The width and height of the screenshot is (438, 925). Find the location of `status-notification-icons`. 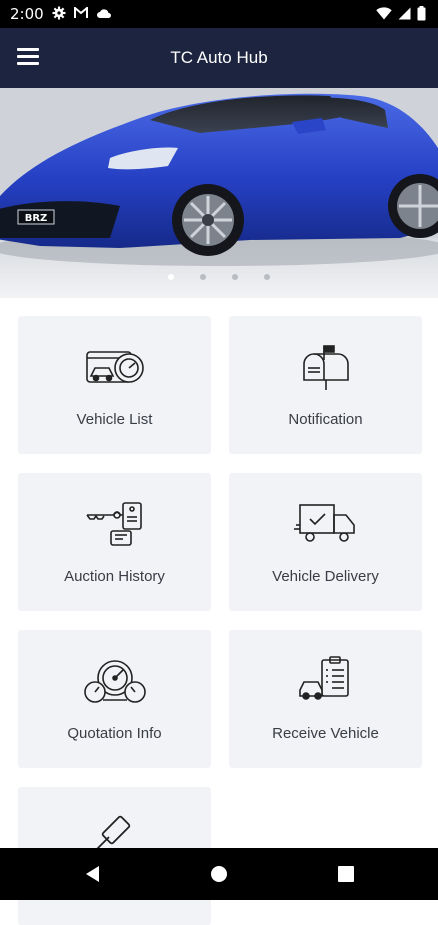

status-notification-icons is located at coordinates (82, 13).